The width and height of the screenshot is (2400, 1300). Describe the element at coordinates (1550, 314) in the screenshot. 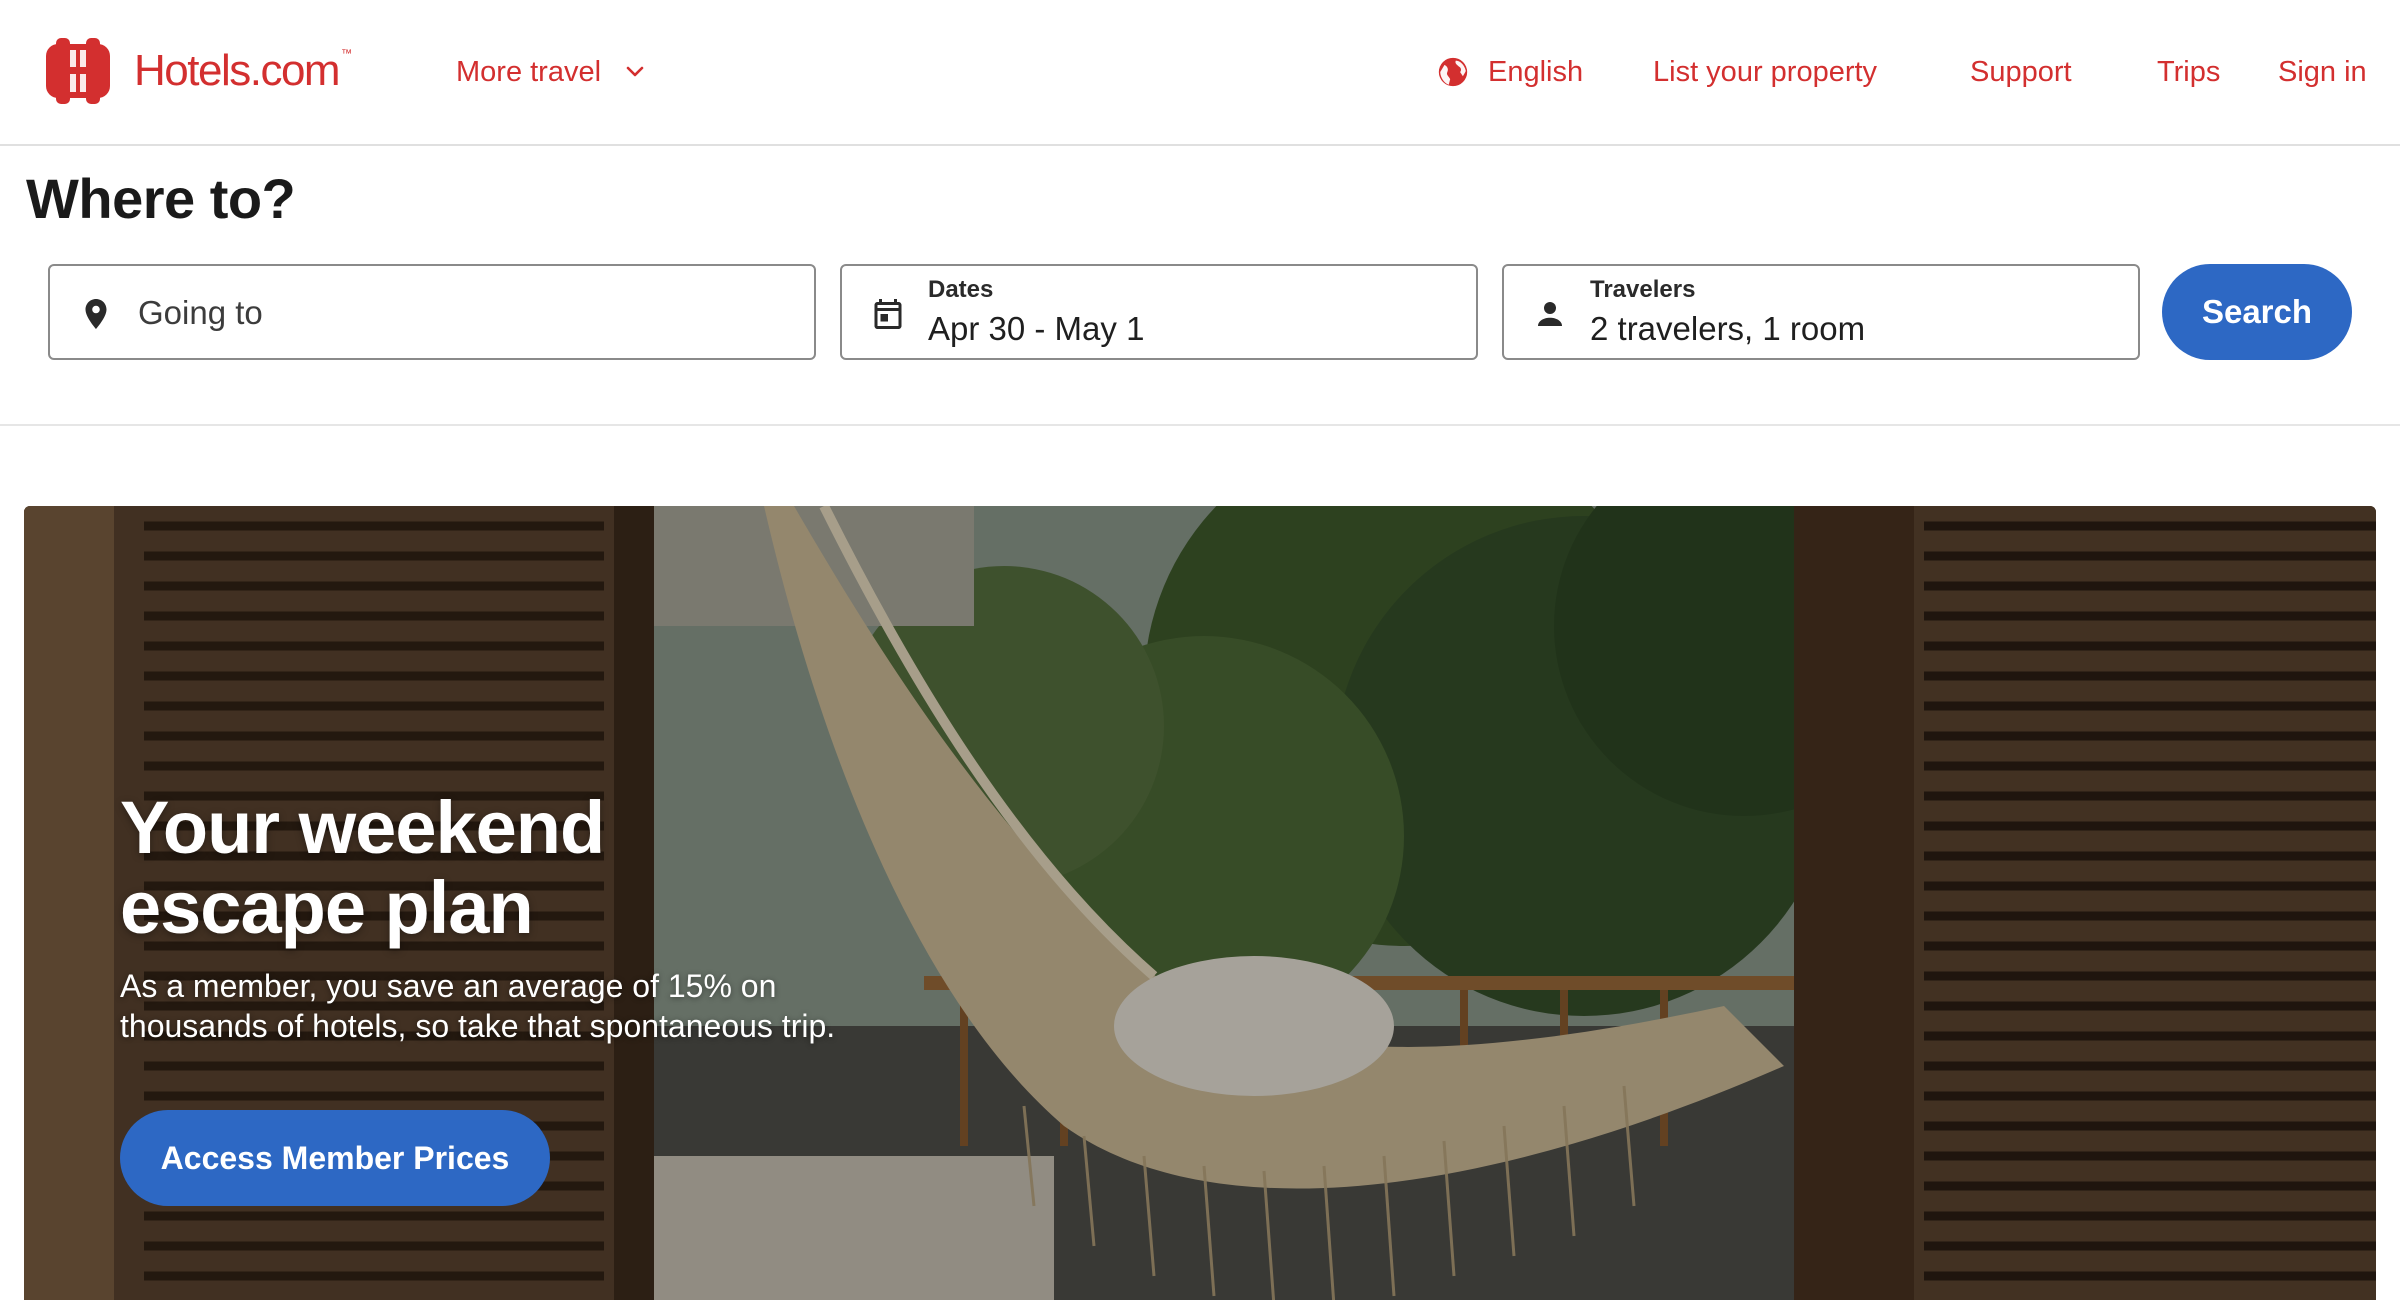

I see `person-icon` at that location.